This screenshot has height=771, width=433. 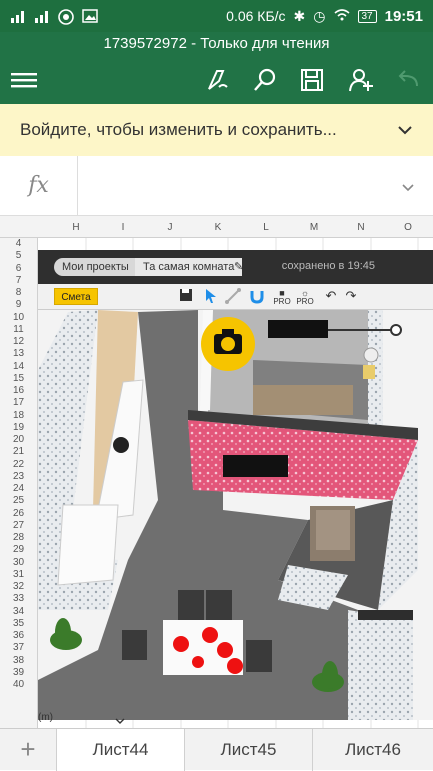 What do you see at coordinates (18, 16) in the screenshot?
I see `sim-1-icon` at bounding box center [18, 16].